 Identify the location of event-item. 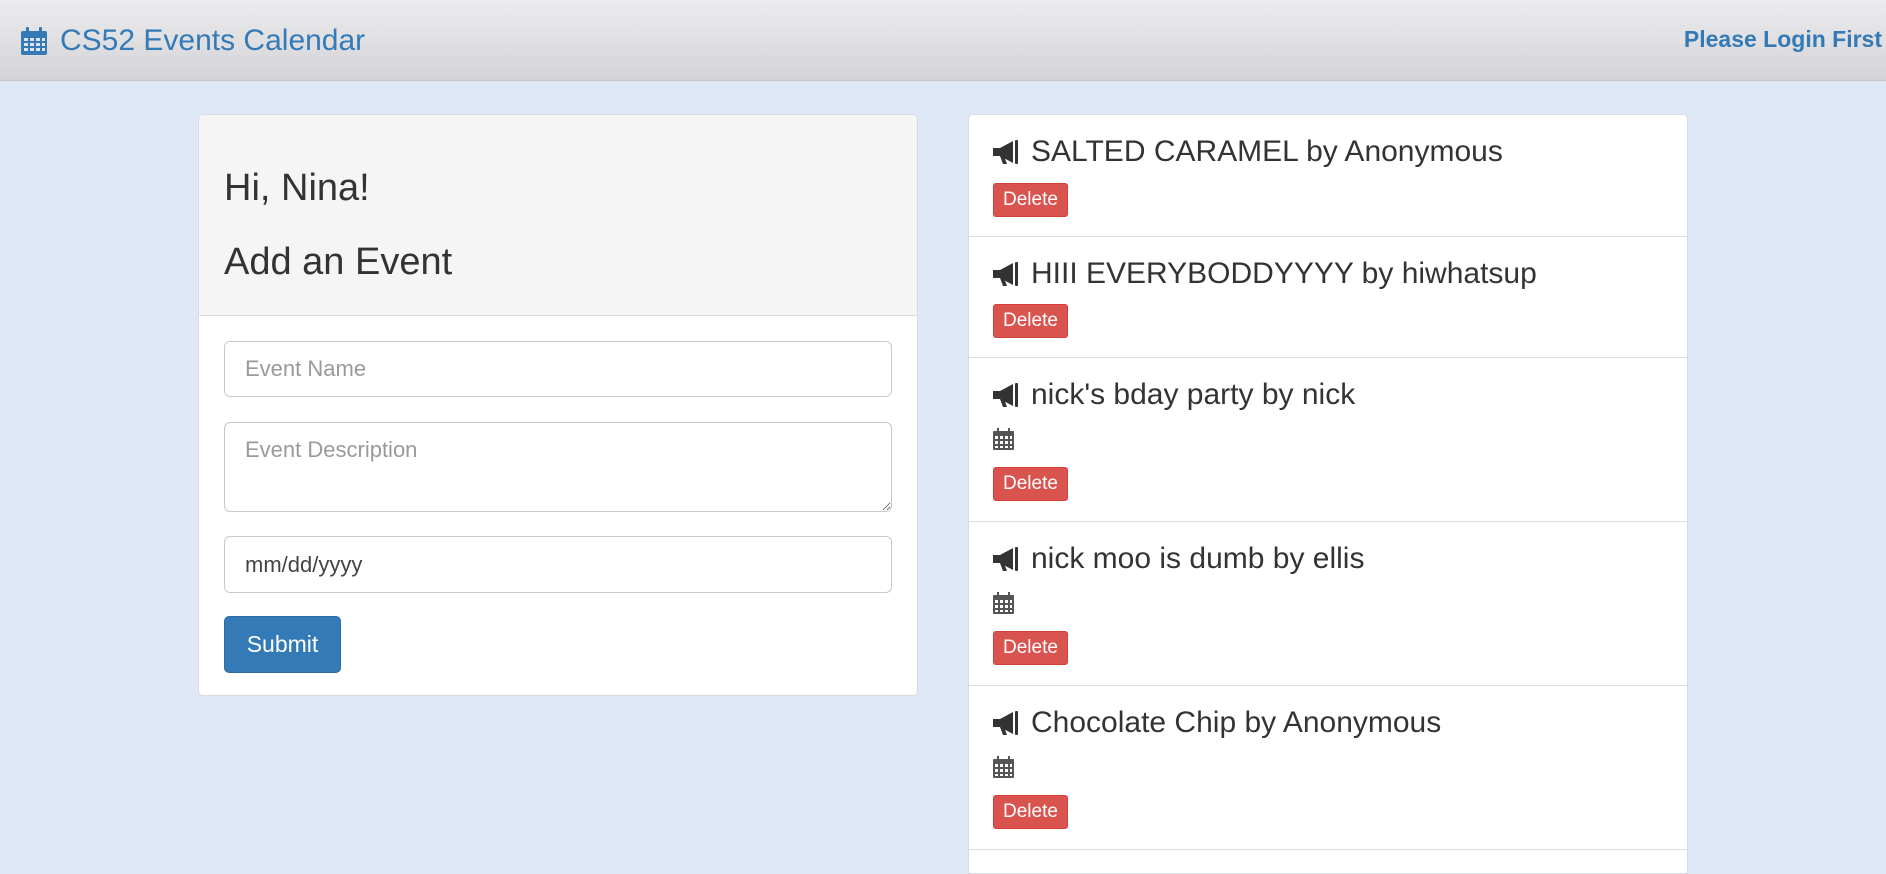
(1328, 861).